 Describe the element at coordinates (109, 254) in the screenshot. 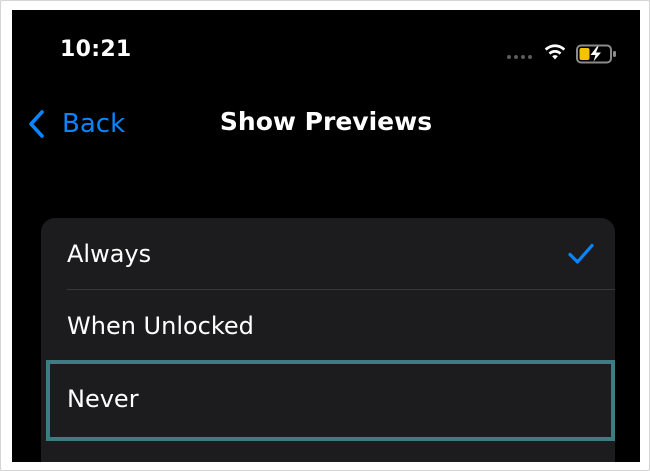

I see `option-label: Always` at that location.